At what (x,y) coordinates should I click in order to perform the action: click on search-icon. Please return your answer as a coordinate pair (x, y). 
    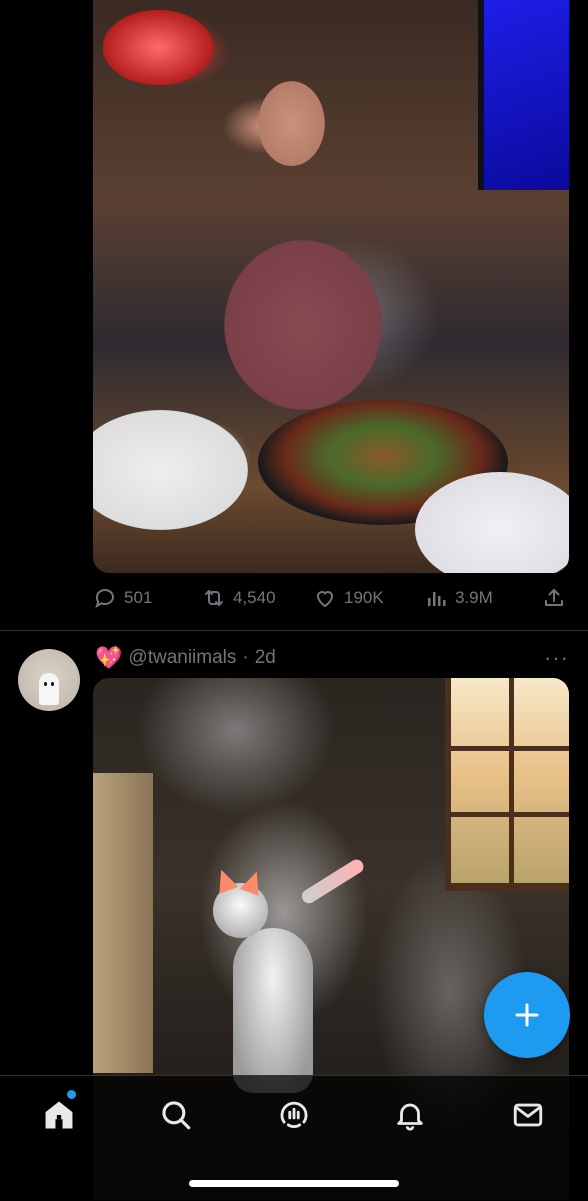
    Looking at the image, I should click on (176, 1115).